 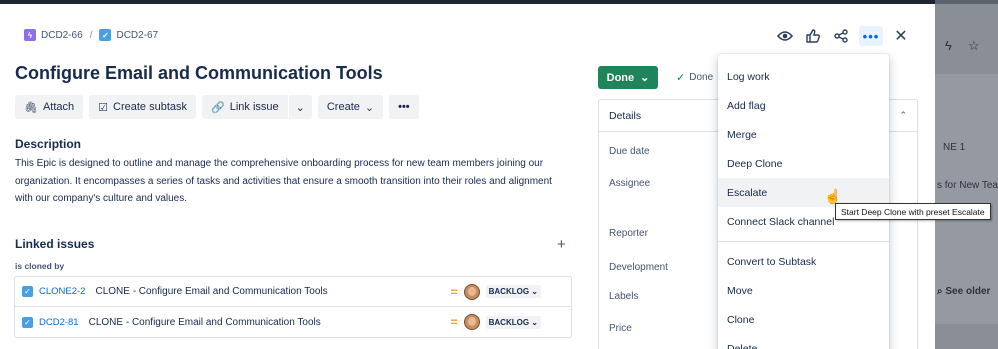 What do you see at coordinates (343, 107) in the screenshot?
I see `create-label: Create` at bounding box center [343, 107].